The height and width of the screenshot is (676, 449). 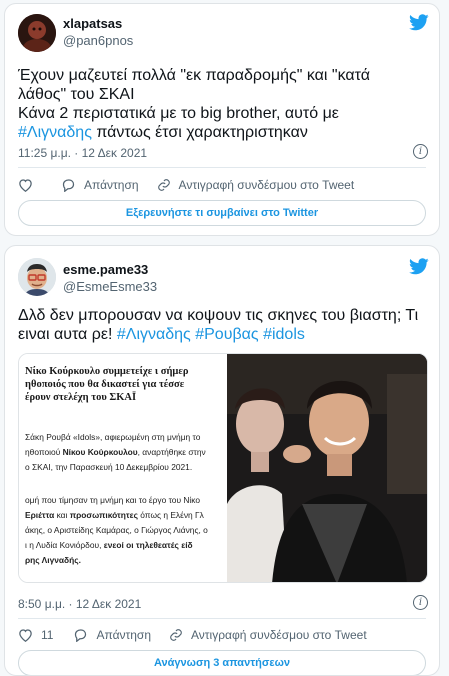 What do you see at coordinates (79, 604) in the screenshot?
I see `tweet-timestamp: 8:50 μ.μ. · 12 Δεκ 2021` at bounding box center [79, 604].